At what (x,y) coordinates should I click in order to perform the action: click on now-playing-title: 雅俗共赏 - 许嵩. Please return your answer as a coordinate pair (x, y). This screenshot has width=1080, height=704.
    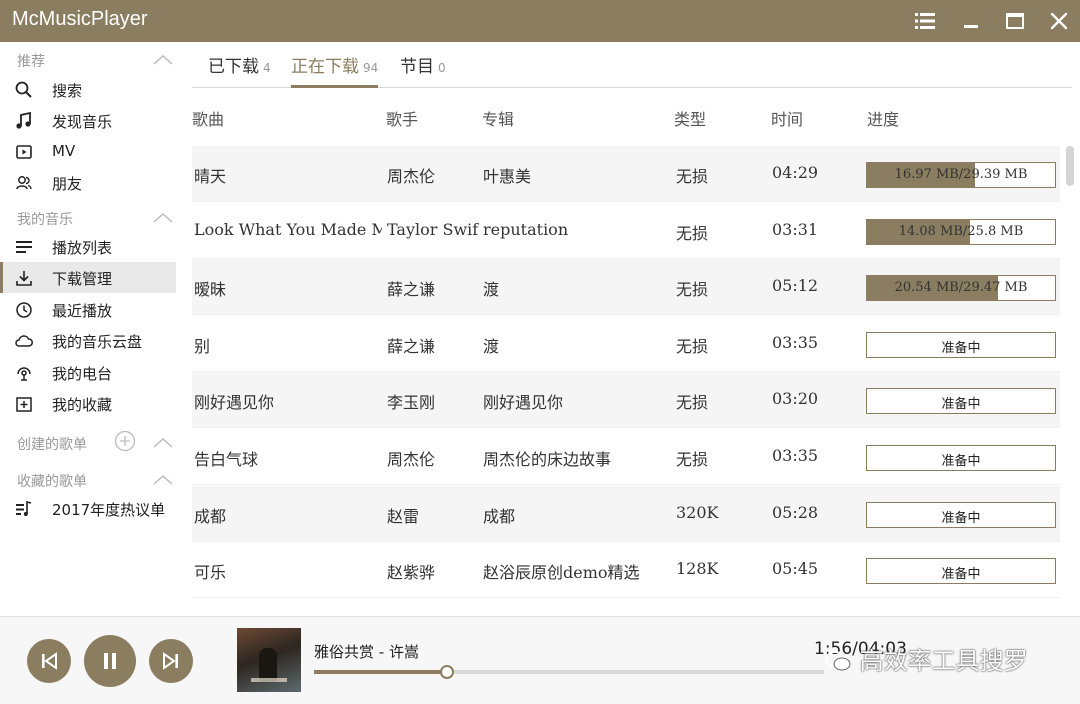
    Looking at the image, I should click on (366, 652).